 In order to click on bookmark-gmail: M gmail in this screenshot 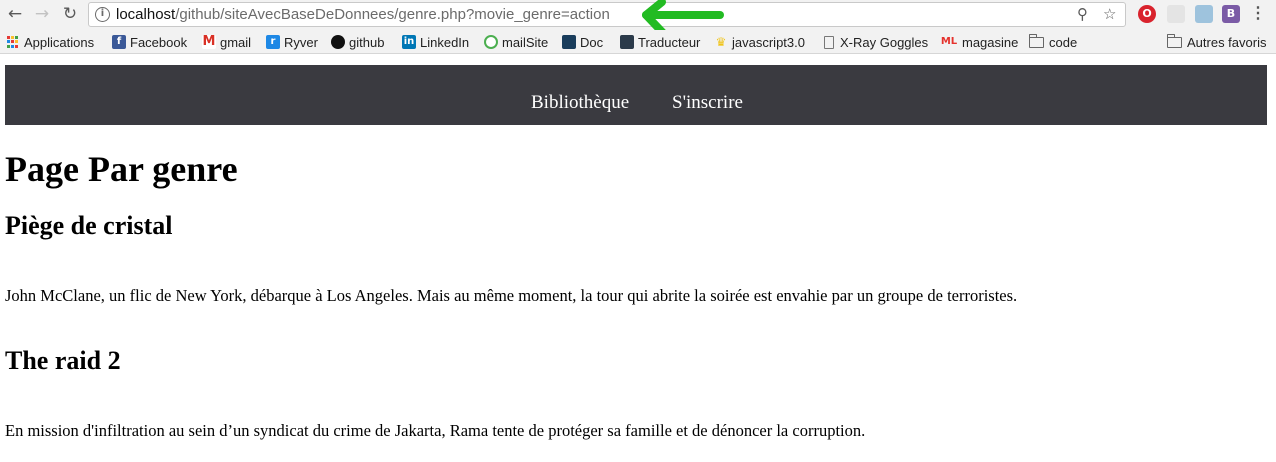, I will do `click(226, 42)`.